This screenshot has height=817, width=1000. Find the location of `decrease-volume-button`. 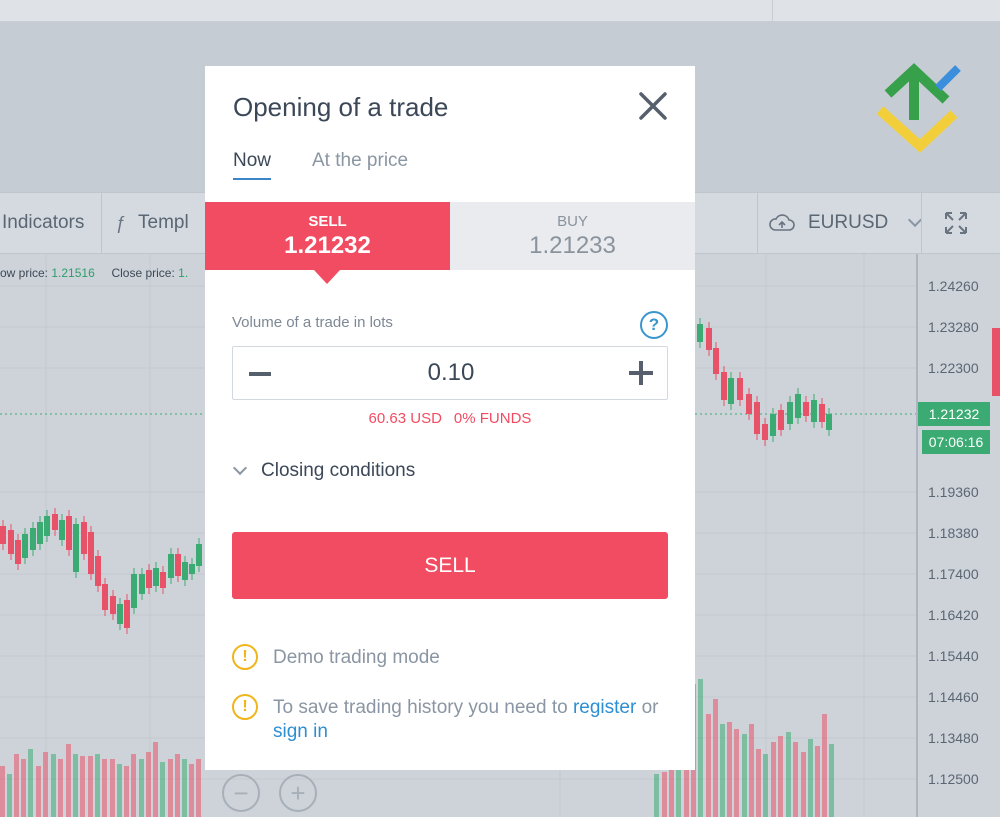

decrease-volume-button is located at coordinates (260, 374).